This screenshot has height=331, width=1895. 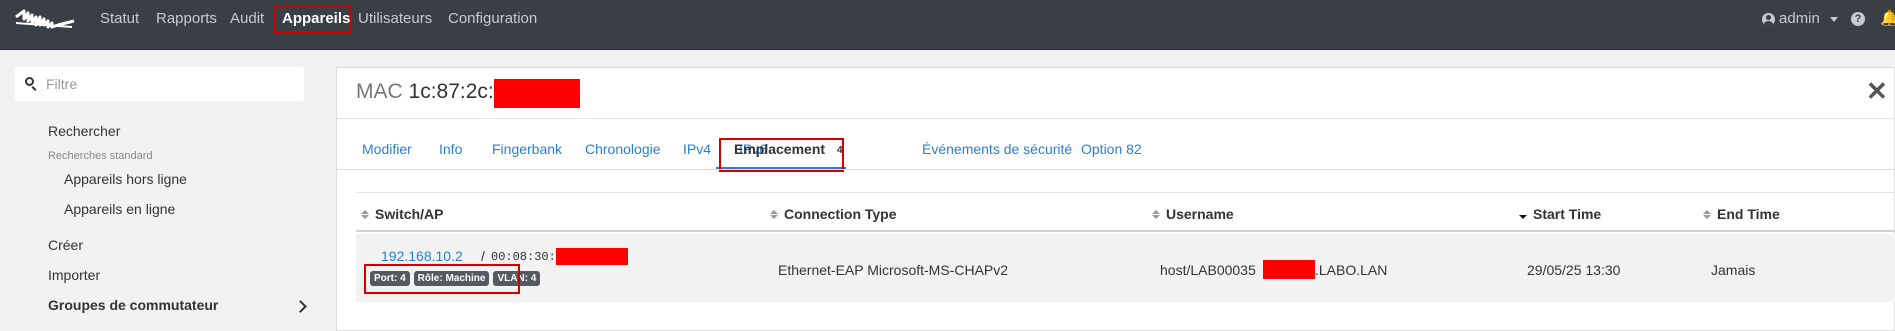 I want to click on highlight-box-badges, so click(x=442, y=279).